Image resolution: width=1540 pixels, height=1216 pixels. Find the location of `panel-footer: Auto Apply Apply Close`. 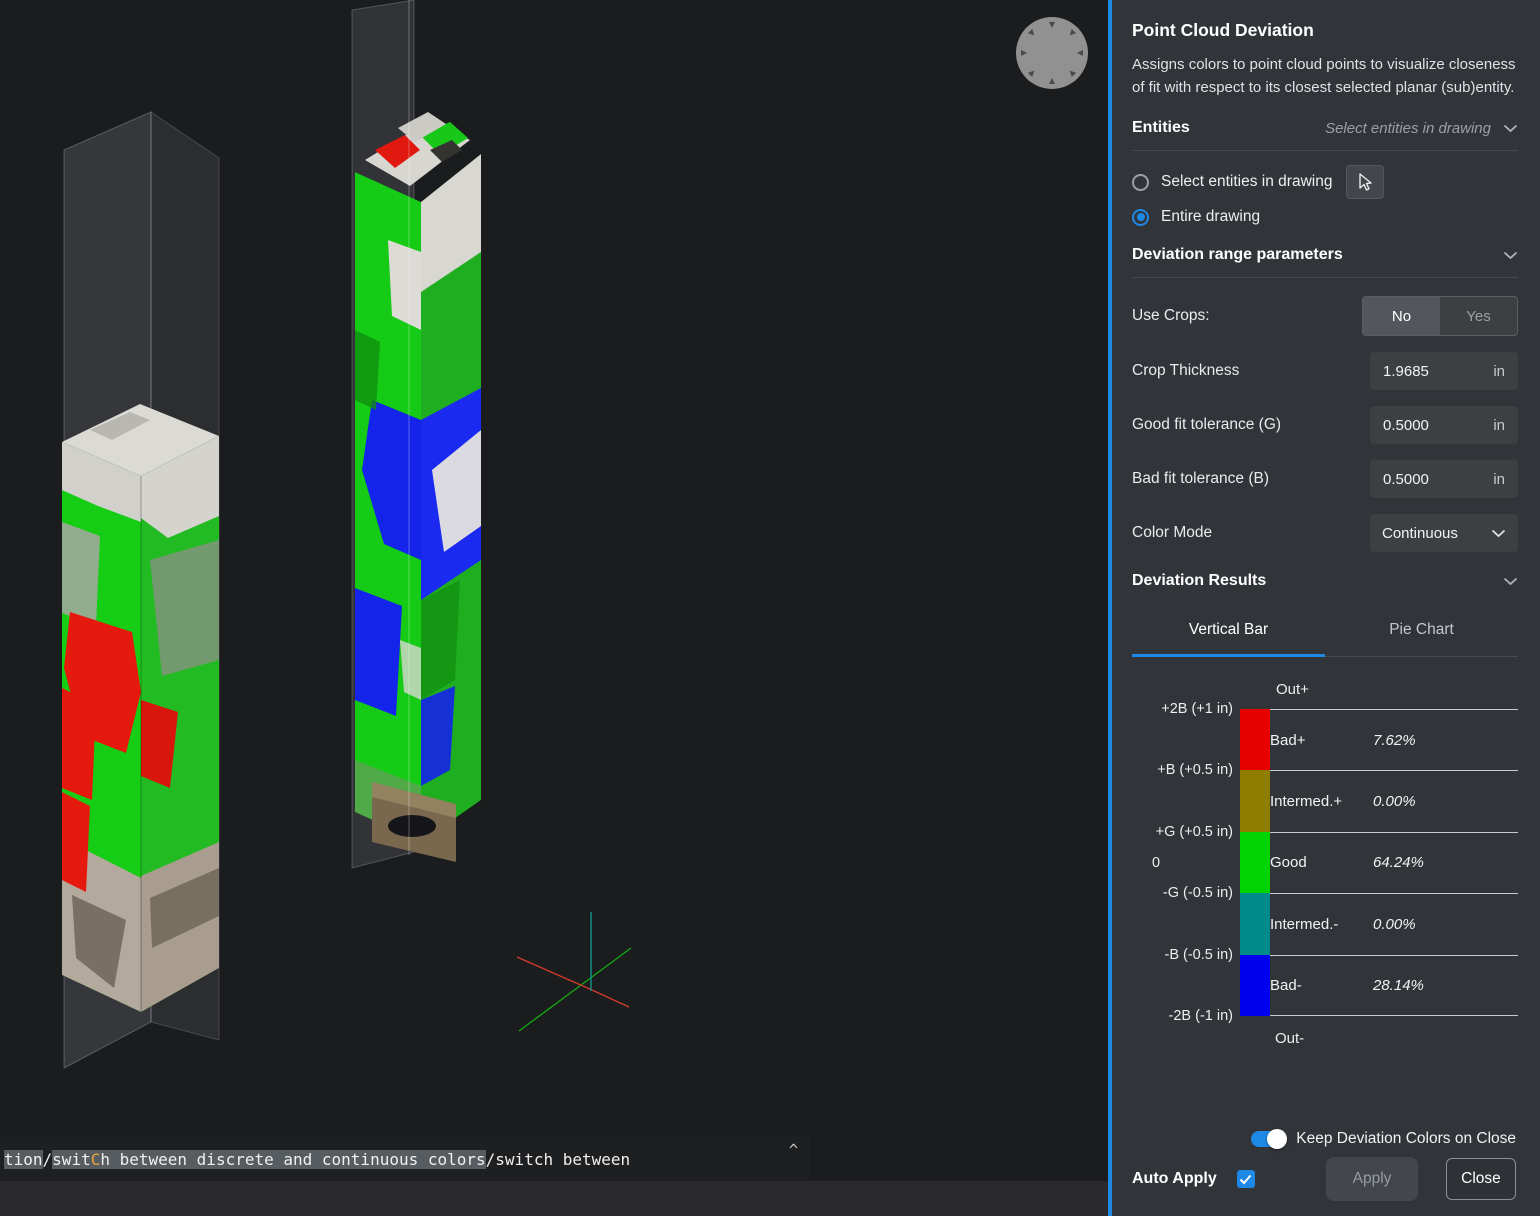

panel-footer: Auto Apply Apply Close is located at coordinates (1324, 1179).